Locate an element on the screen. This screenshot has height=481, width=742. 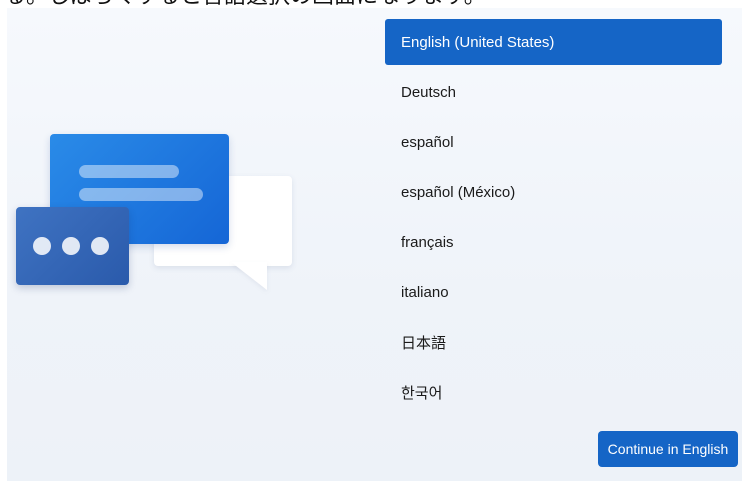
language-label: 한국어 is located at coordinates (422, 393).